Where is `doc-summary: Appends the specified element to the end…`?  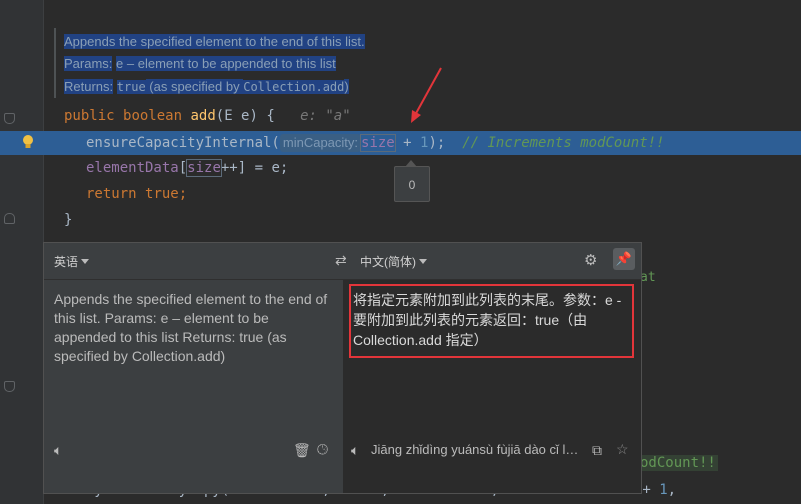 doc-summary: Appends the specified element to the end… is located at coordinates (214, 41).